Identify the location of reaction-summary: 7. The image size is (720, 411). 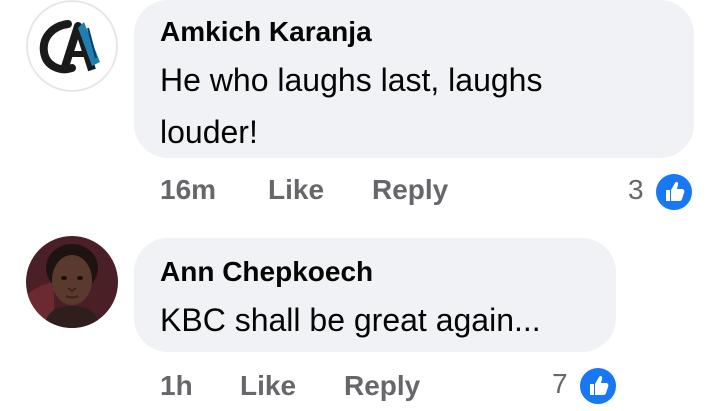
(587, 385).